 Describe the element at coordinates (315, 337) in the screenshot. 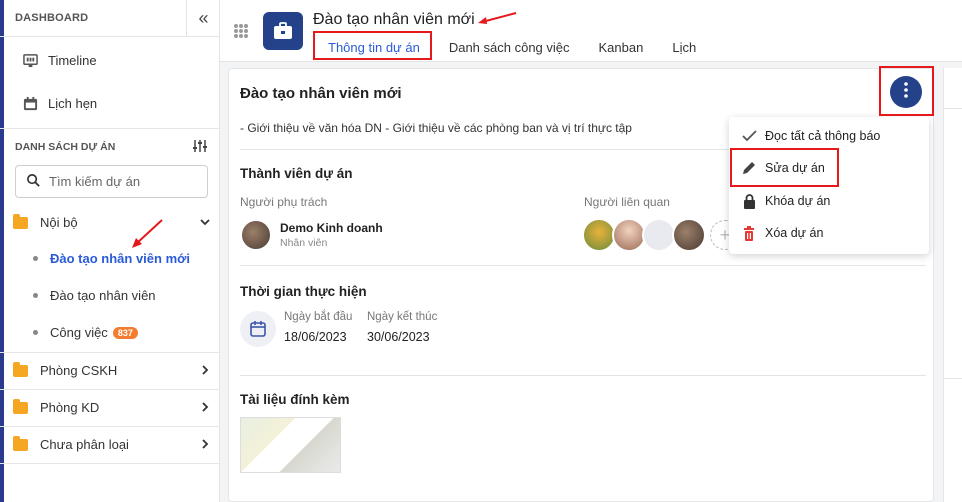

I see `start-date-value: 18/06/2023` at that location.